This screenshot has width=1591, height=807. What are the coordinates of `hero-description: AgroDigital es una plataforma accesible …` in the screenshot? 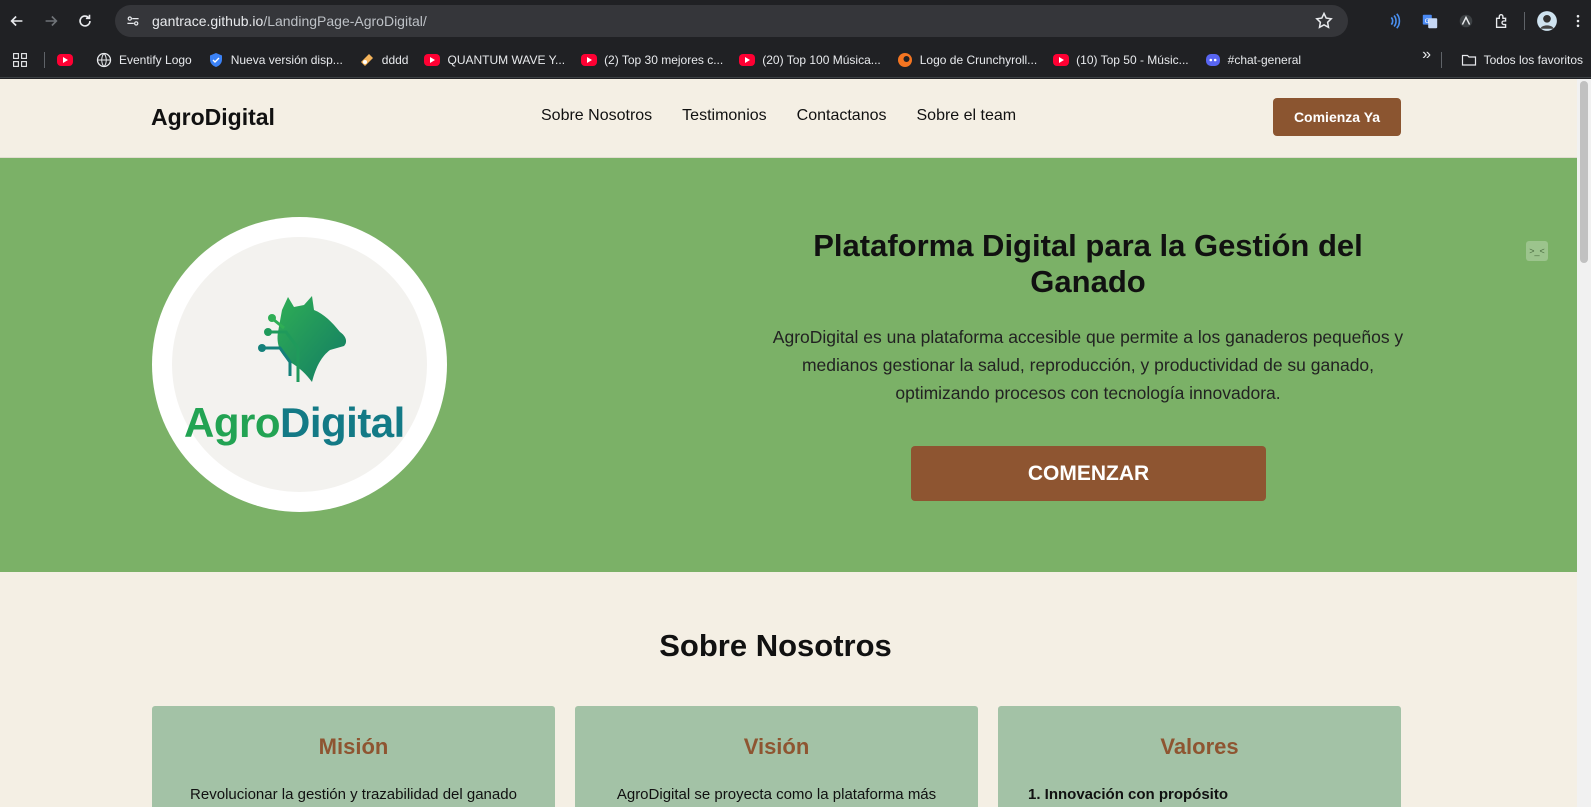 It's located at (1088, 365).